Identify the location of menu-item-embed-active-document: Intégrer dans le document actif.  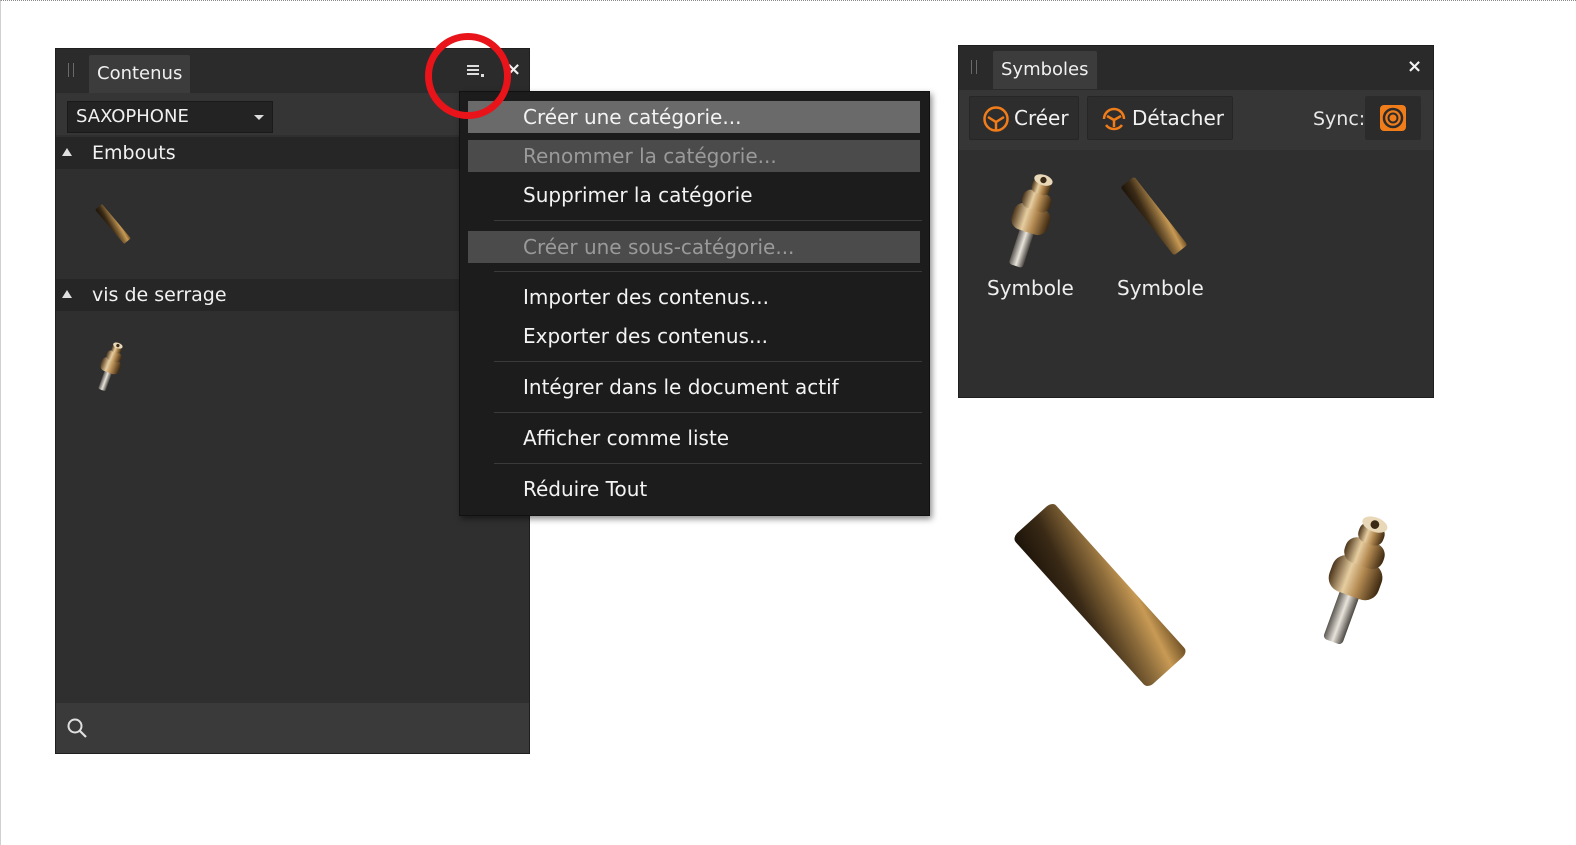
(694, 387).